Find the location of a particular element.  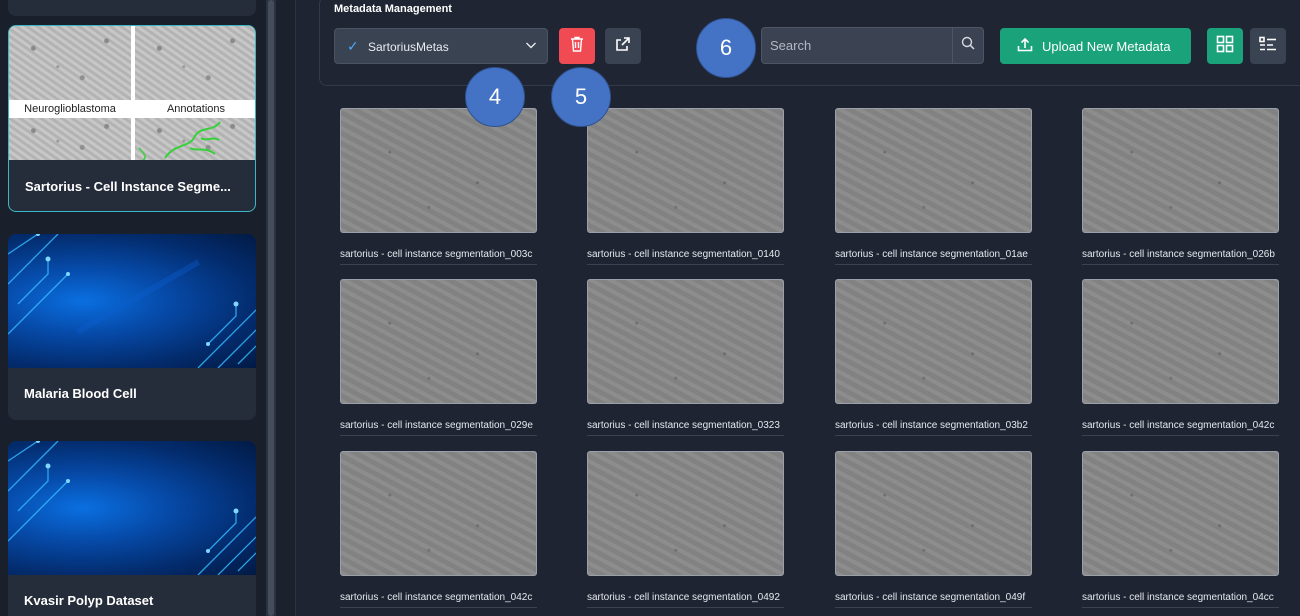

dataset-card-partial is located at coordinates (132, 8).